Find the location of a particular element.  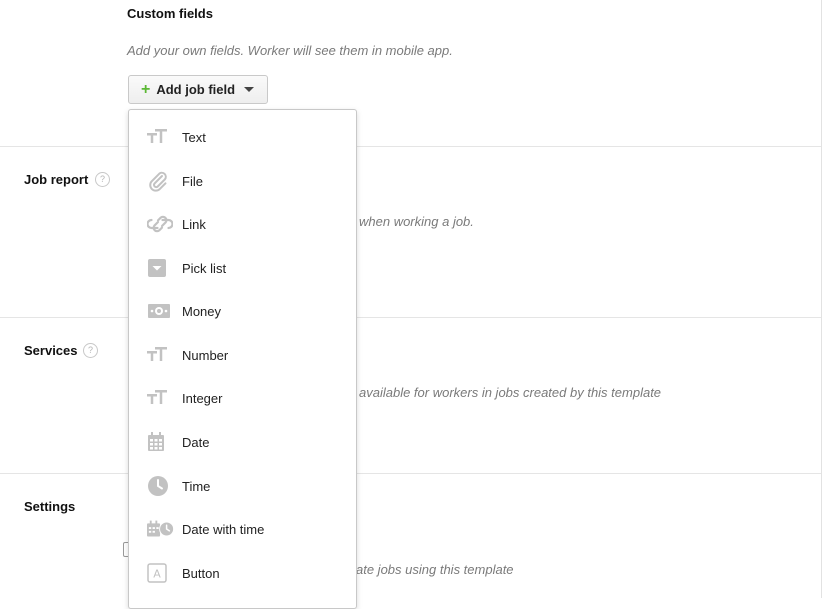

menu-item-integer: Integer is located at coordinates (242, 398).